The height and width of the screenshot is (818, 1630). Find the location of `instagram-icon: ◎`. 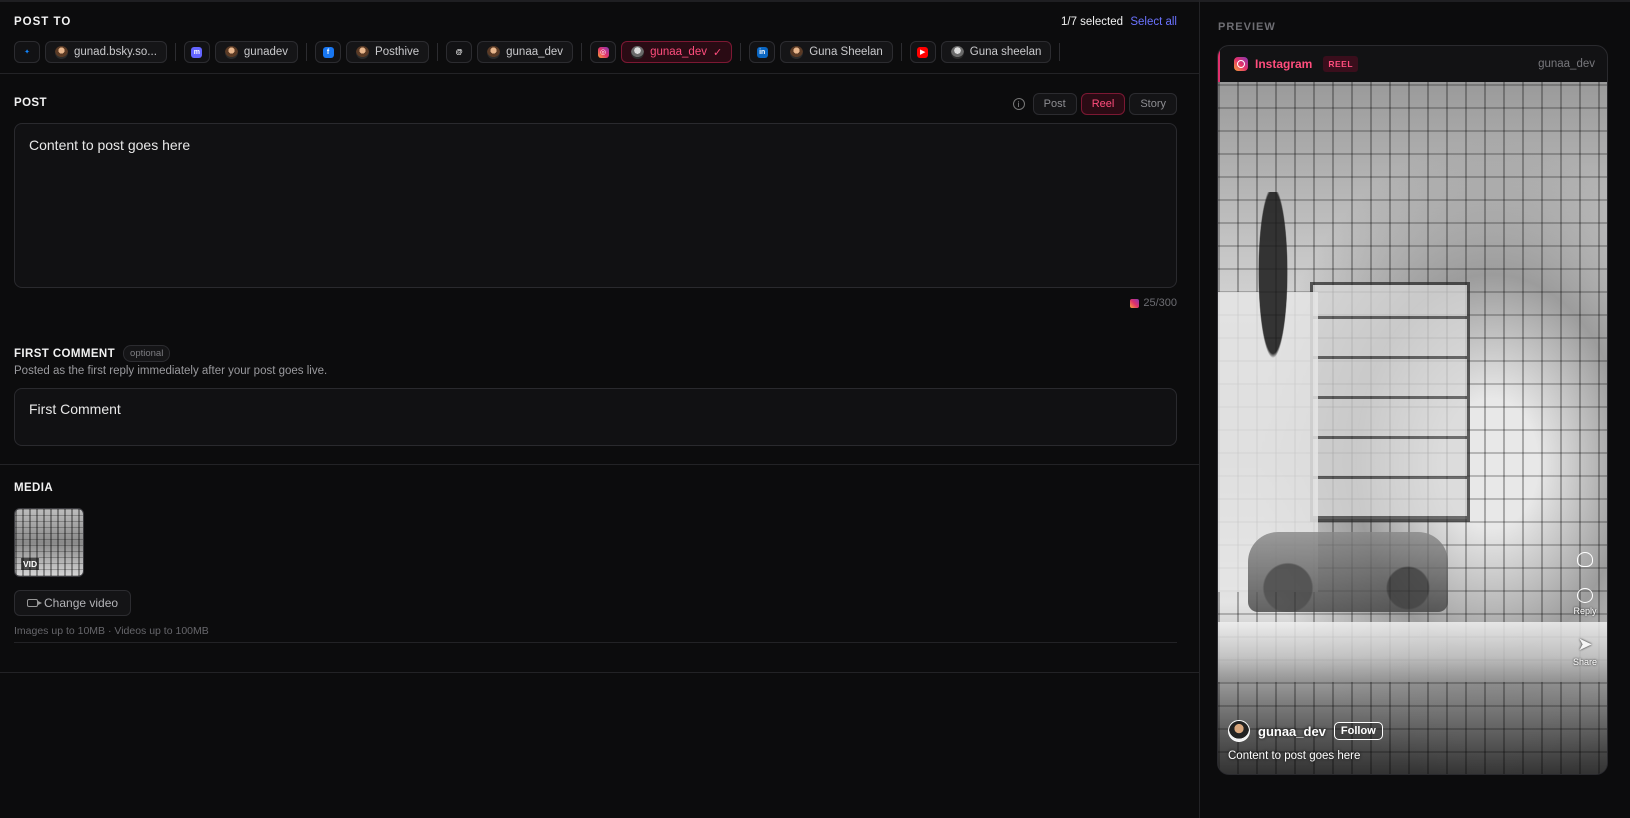

instagram-icon: ◎ is located at coordinates (603, 52).